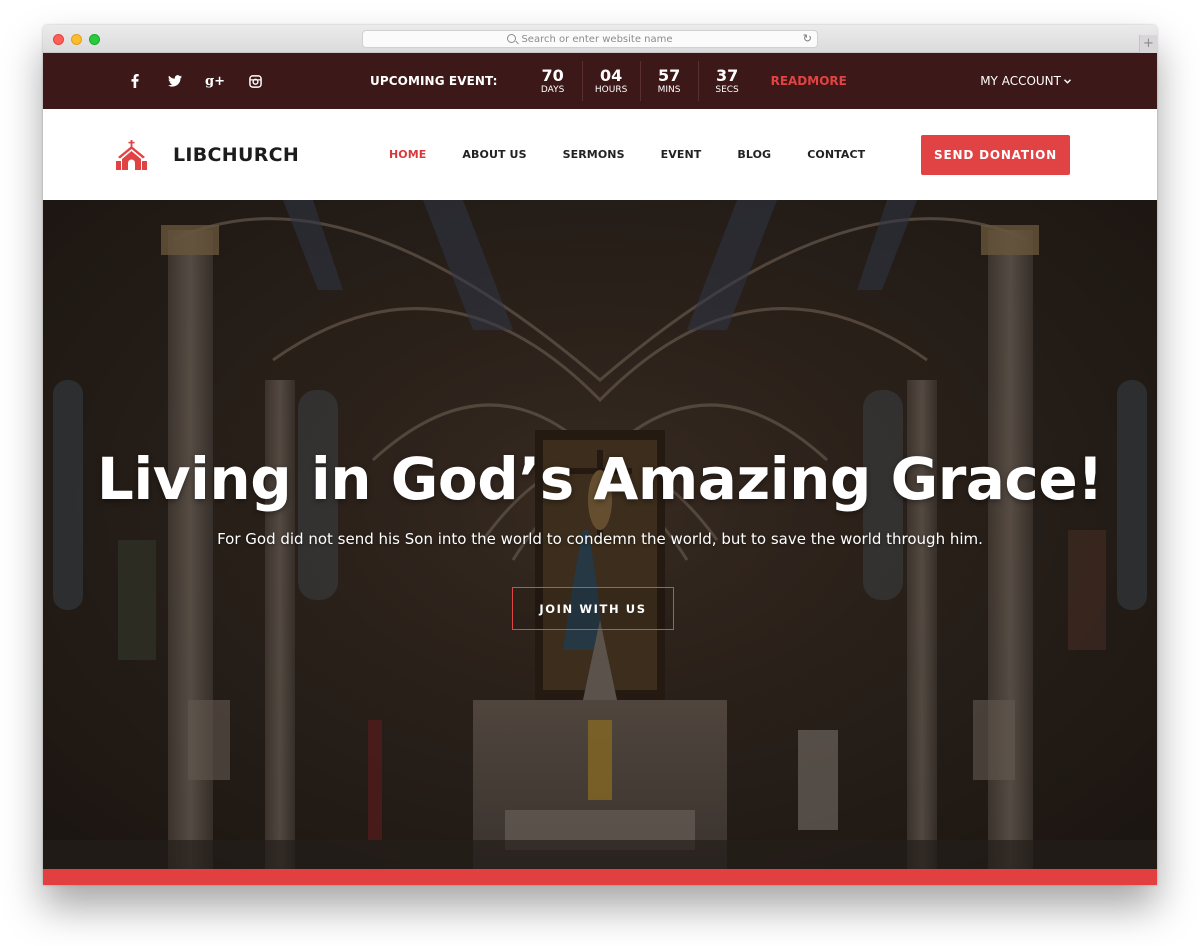 The image size is (1200, 946). I want to click on reload-icon: ↻, so click(807, 38).